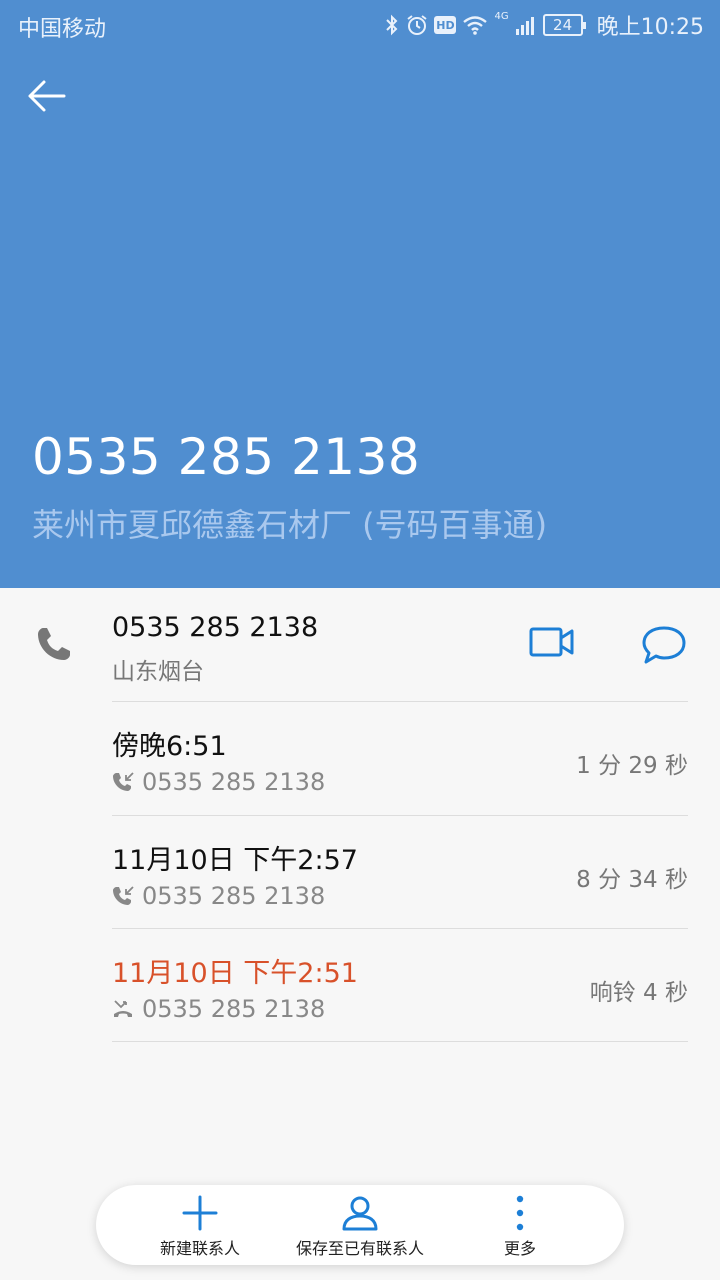  I want to click on status-bar: 中国移动 HD 4G 24 晚上10:25, so click(360, 25).